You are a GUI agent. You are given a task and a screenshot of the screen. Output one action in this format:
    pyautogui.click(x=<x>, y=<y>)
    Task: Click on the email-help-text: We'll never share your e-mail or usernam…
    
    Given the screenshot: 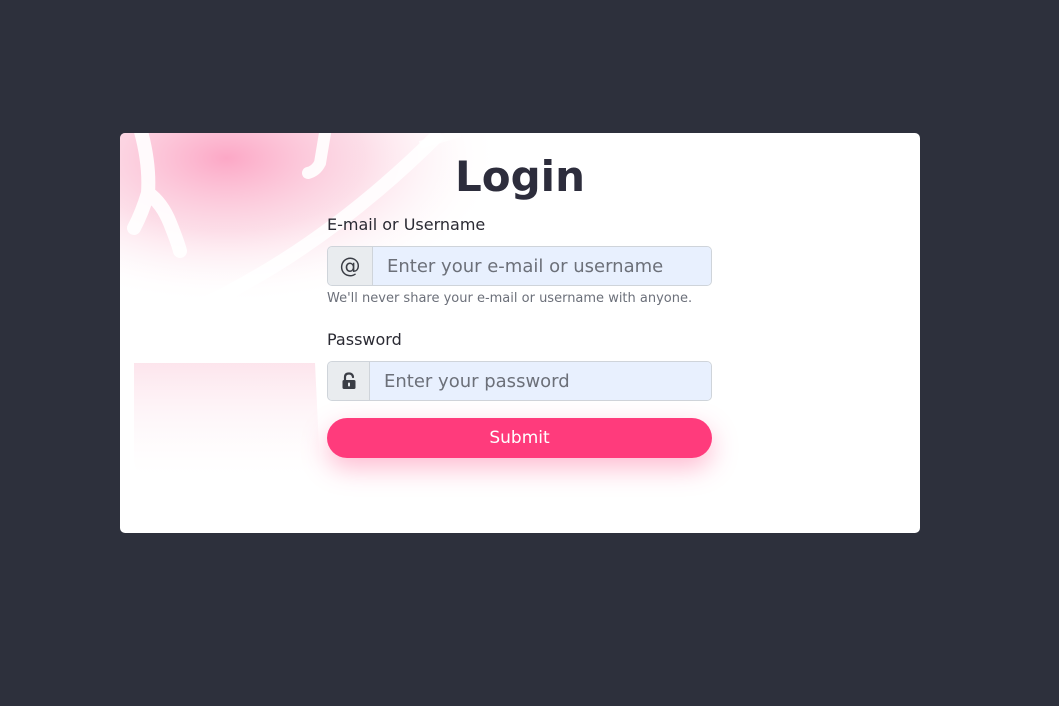 What is the action you would take?
    pyautogui.click(x=510, y=298)
    